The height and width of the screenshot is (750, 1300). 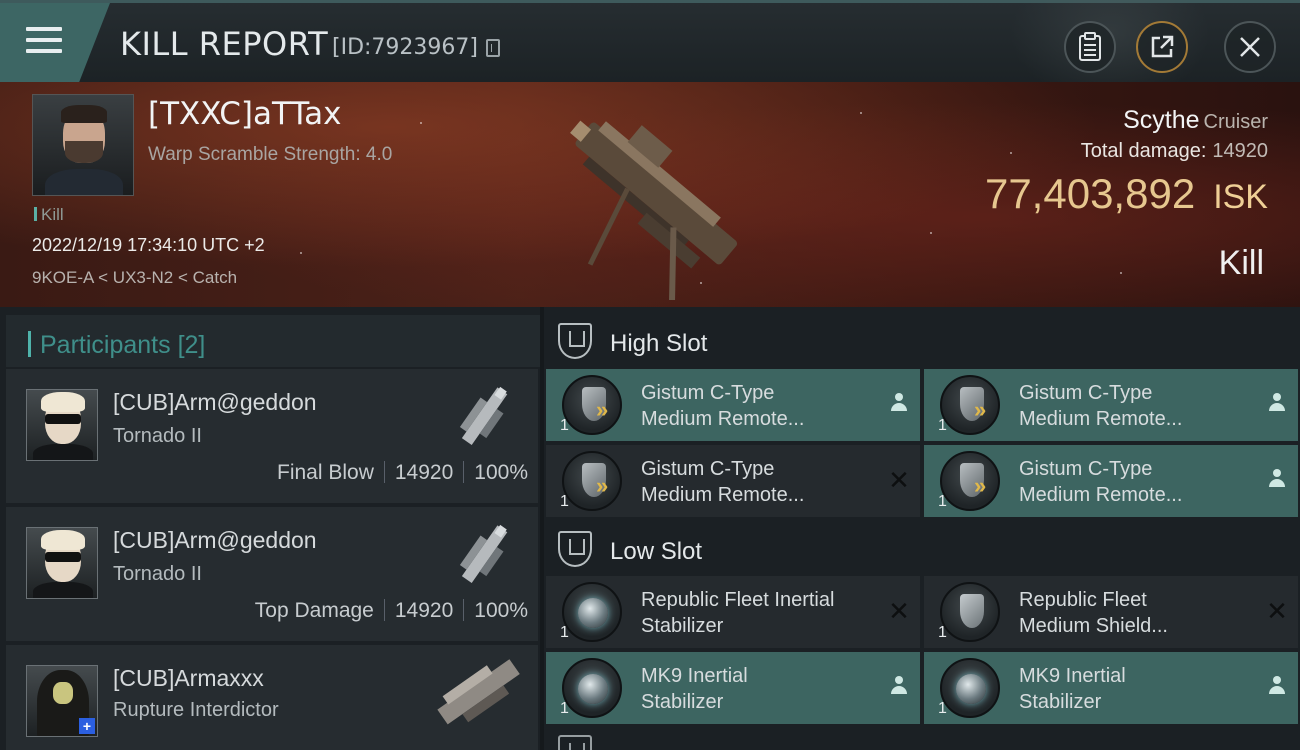 What do you see at coordinates (501, 472) in the screenshot?
I see `participant-percent: 100%` at bounding box center [501, 472].